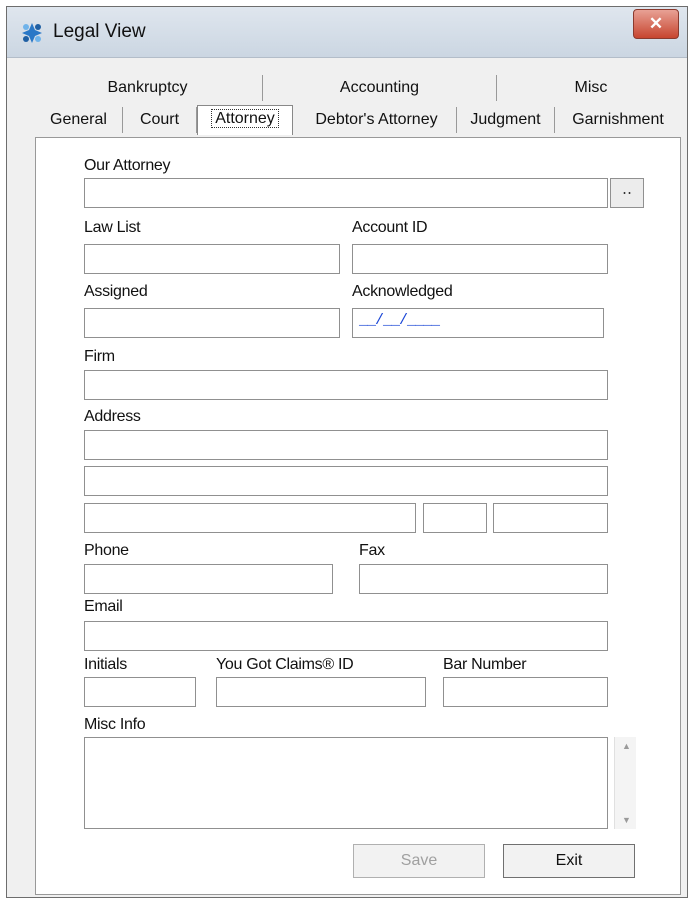 This screenshot has height=907, width=696. What do you see at coordinates (106, 550) in the screenshot?
I see `phone-label: Phone` at bounding box center [106, 550].